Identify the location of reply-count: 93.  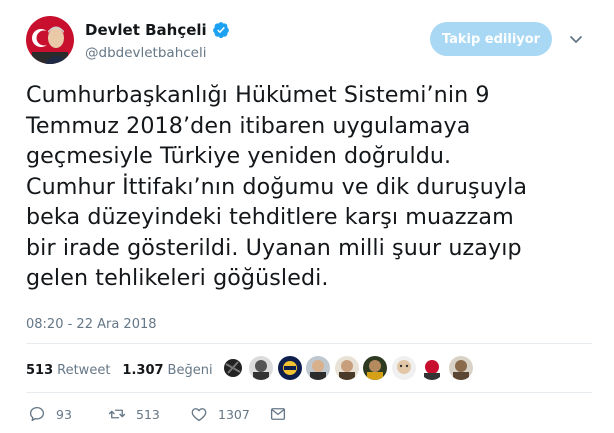
(64, 414).